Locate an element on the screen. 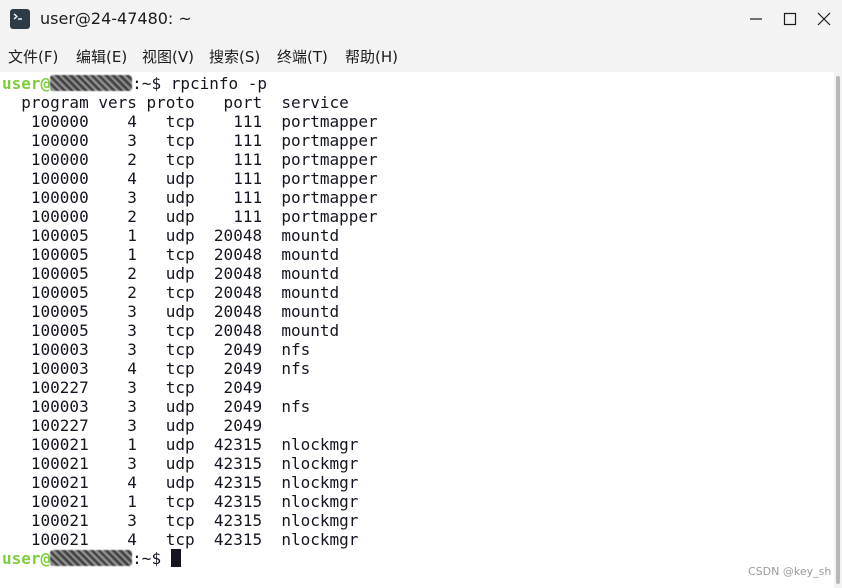 The image size is (842, 588). title-bar: user@24-47480: ~ is located at coordinates (421, 19).